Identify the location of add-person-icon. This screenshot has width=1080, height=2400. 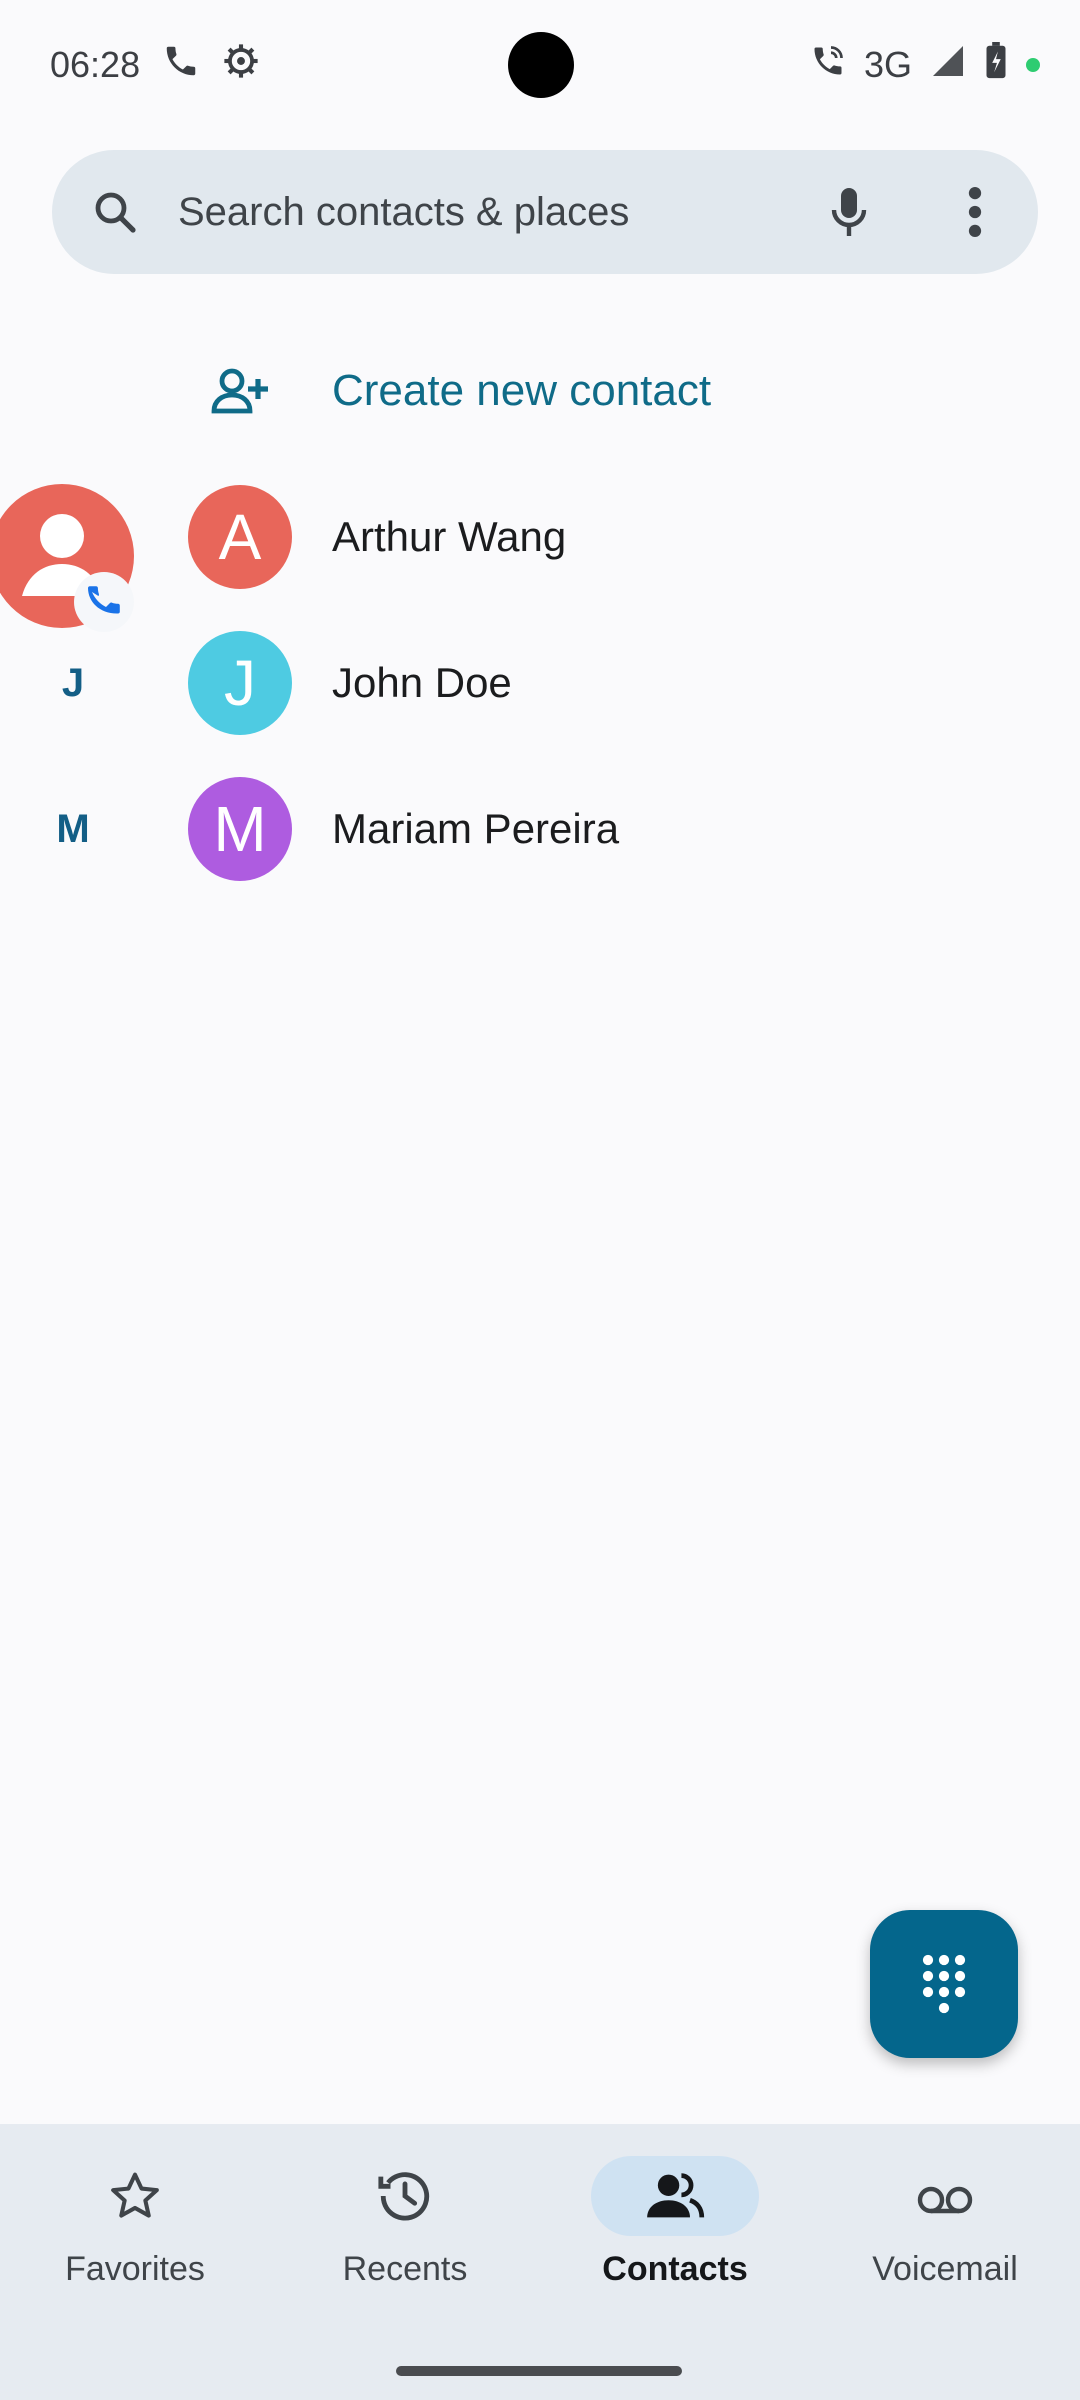
(240, 391).